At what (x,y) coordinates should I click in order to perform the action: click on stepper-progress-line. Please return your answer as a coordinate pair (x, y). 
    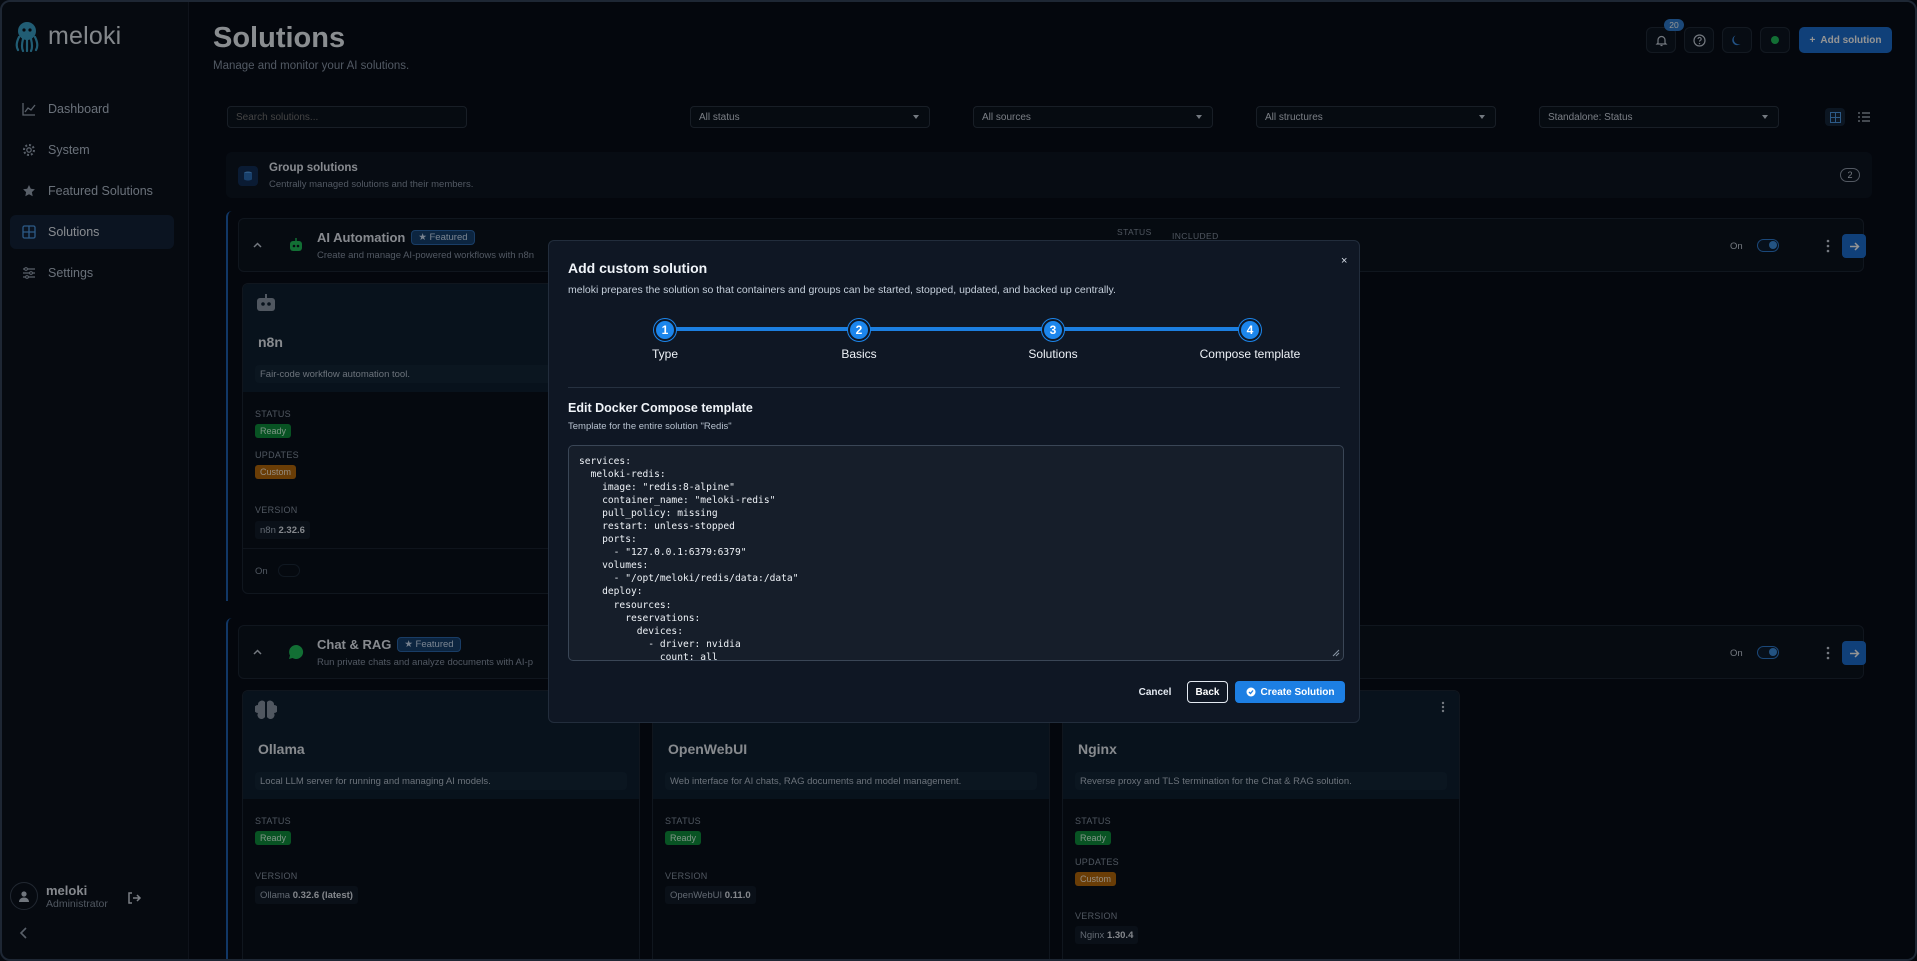
    Looking at the image, I should click on (956, 329).